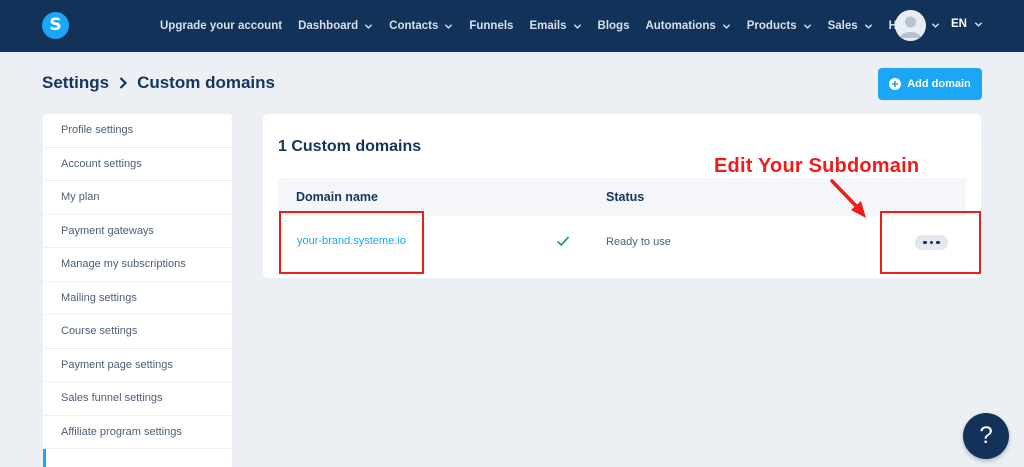 Image resolution: width=1024 pixels, height=467 pixels. Describe the element at coordinates (625, 197) in the screenshot. I see `column-header-status: Status` at that location.